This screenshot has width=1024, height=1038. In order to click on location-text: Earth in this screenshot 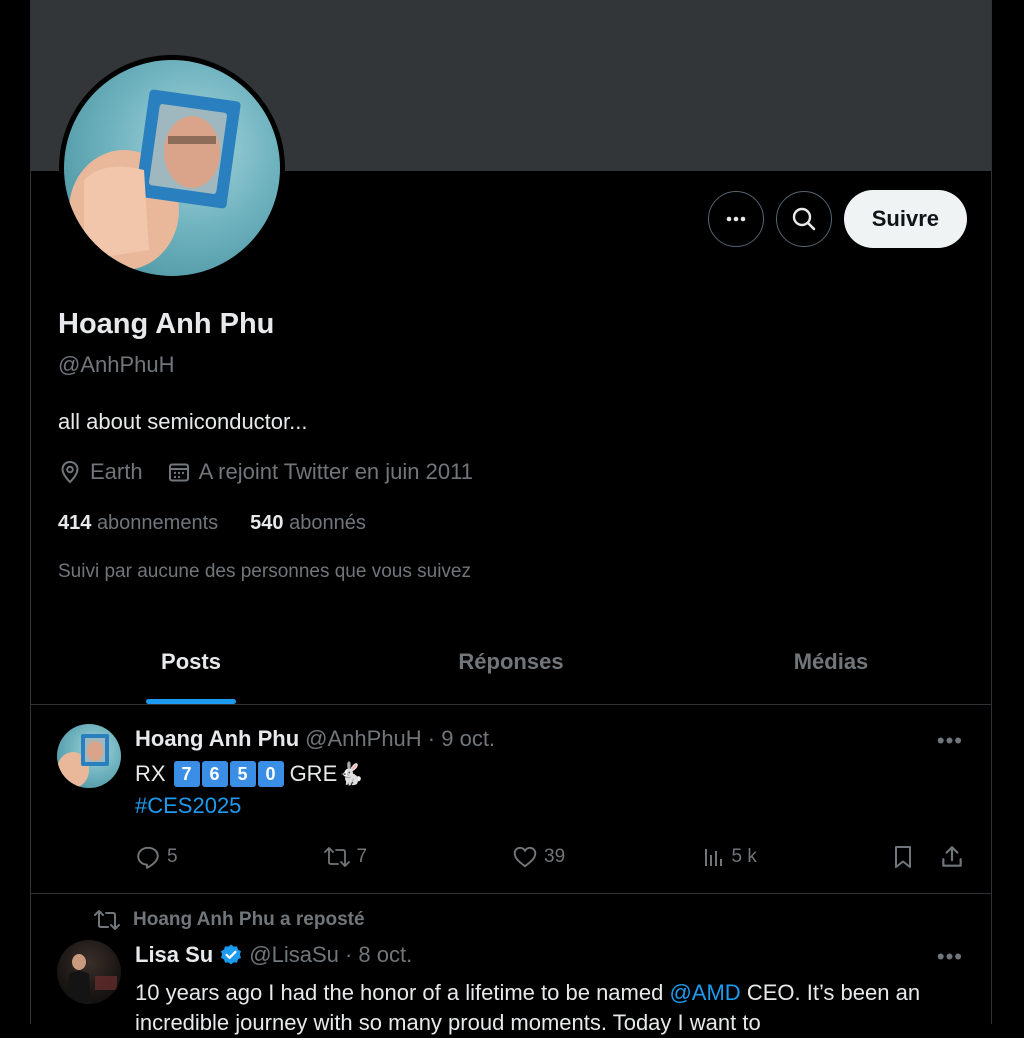, I will do `click(116, 471)`.